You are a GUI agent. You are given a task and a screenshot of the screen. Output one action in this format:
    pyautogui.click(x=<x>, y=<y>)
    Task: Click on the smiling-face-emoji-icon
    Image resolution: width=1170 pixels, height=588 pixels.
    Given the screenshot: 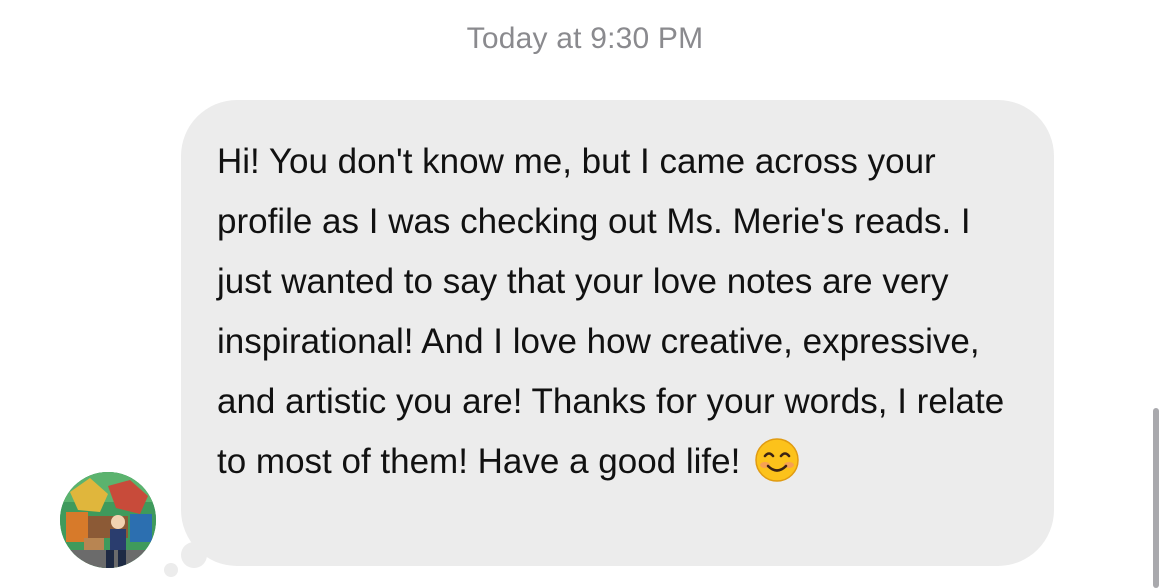 What is the action you would take?
    pyautogui.click(x=777, y=460)
    